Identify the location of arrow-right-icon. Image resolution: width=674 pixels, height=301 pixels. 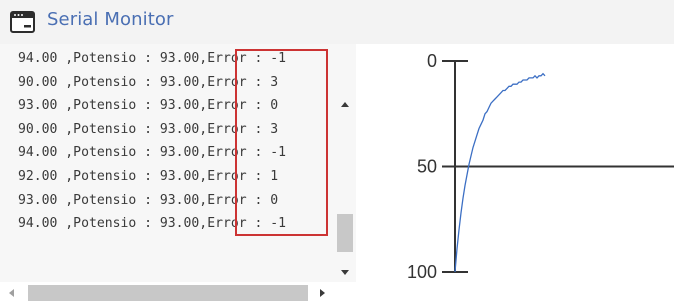
(322, 293).